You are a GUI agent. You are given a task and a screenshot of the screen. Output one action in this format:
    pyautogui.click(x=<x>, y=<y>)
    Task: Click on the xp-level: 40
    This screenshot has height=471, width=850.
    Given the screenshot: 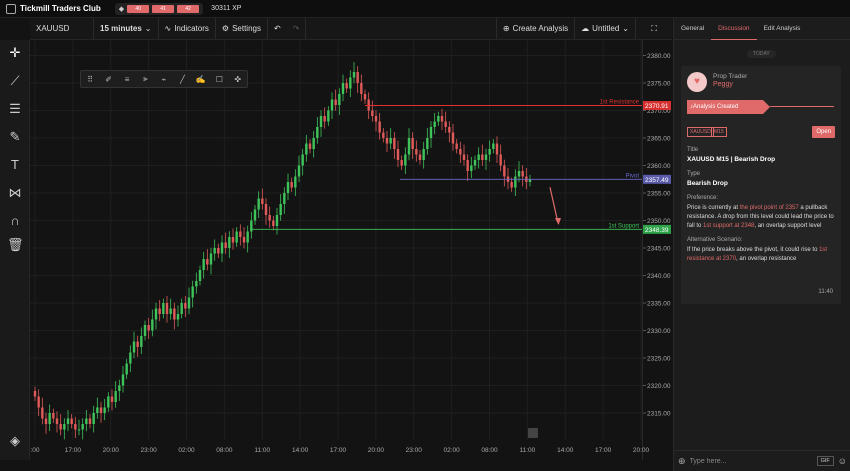 What is the action you would take?
    pyautogui.click(x=138, y=8)
    